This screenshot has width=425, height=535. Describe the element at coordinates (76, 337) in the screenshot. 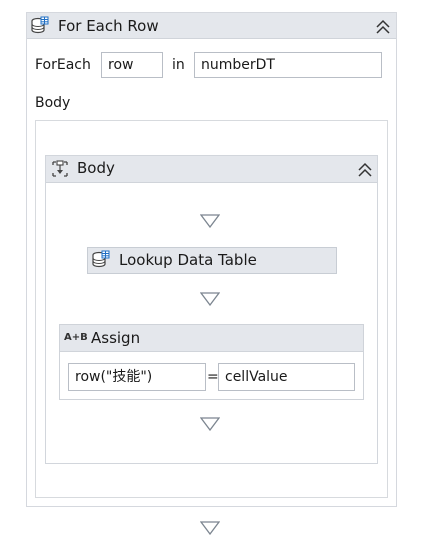

I see `assign-icon: A+B` at that location.